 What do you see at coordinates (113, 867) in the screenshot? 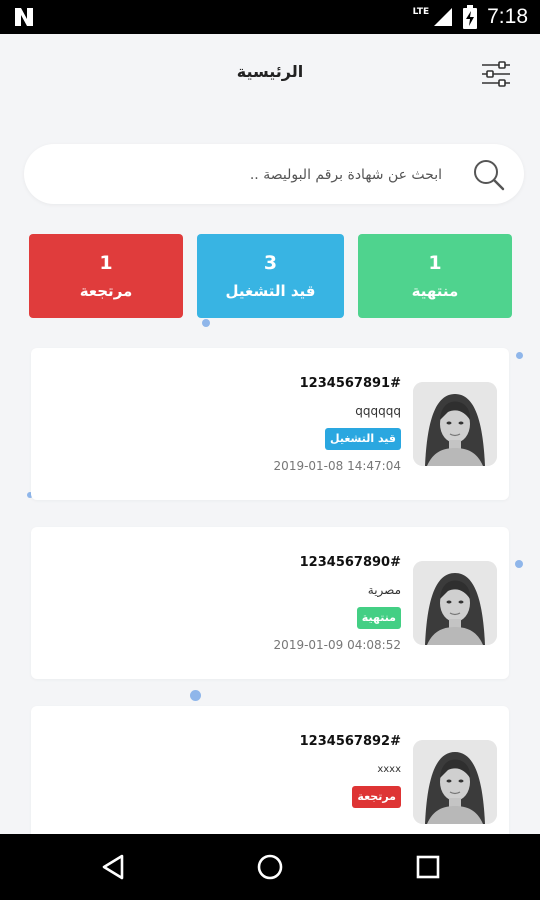
I see `back-triangle-icon` at bounding box center [113, 867].